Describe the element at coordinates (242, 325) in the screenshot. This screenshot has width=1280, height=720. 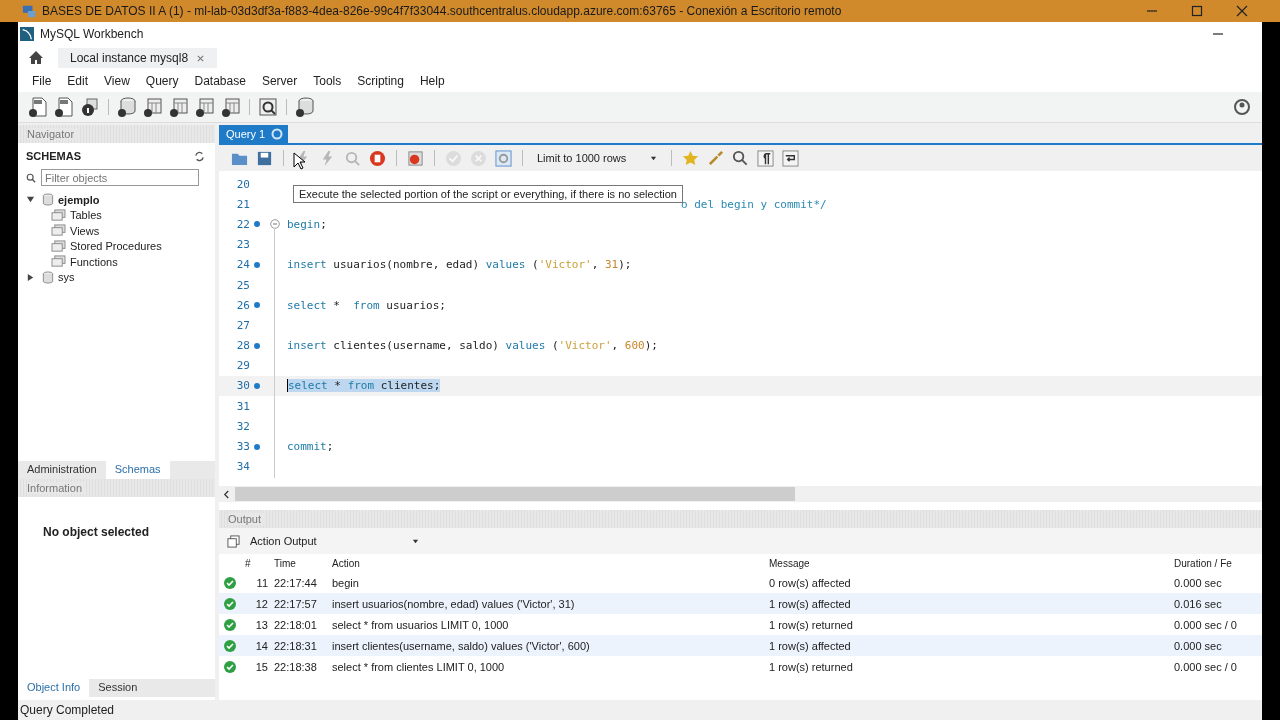
I see `line-number: 27` at that location.